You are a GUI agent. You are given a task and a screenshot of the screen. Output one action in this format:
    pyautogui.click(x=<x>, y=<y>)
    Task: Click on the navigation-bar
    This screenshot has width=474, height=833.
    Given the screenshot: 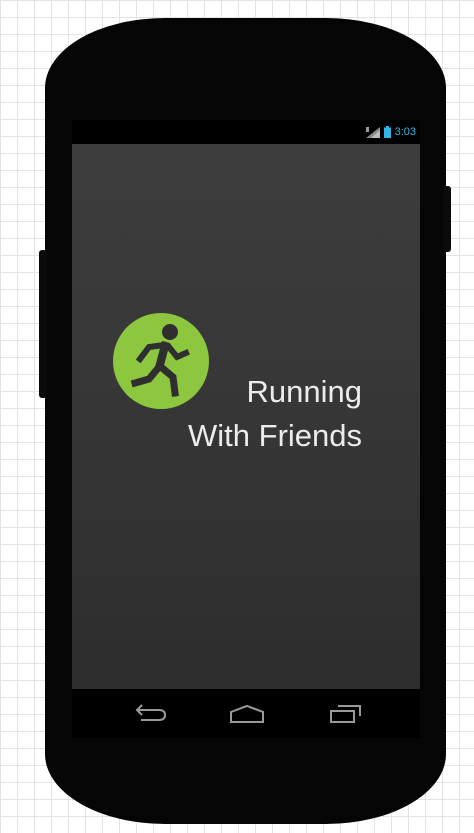 What is the action you would take?
    pyautogui.click(x=246, y=713)
    